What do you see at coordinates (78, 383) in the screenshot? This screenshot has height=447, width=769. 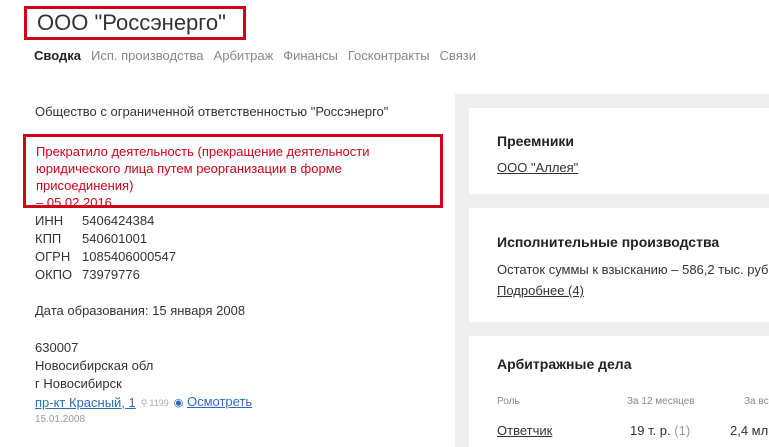 I see `address-city: г Новосибирск` at bounding box center [78, 383].